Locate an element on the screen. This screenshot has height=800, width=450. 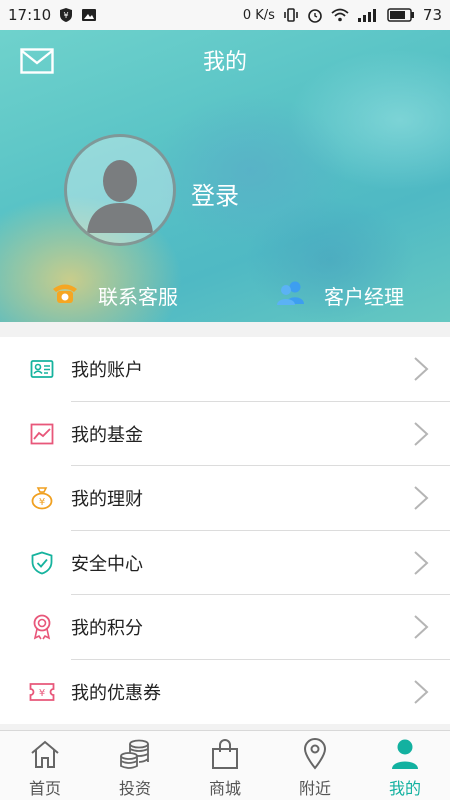
nav-label: 我的 is located at coordinates (404, 788).